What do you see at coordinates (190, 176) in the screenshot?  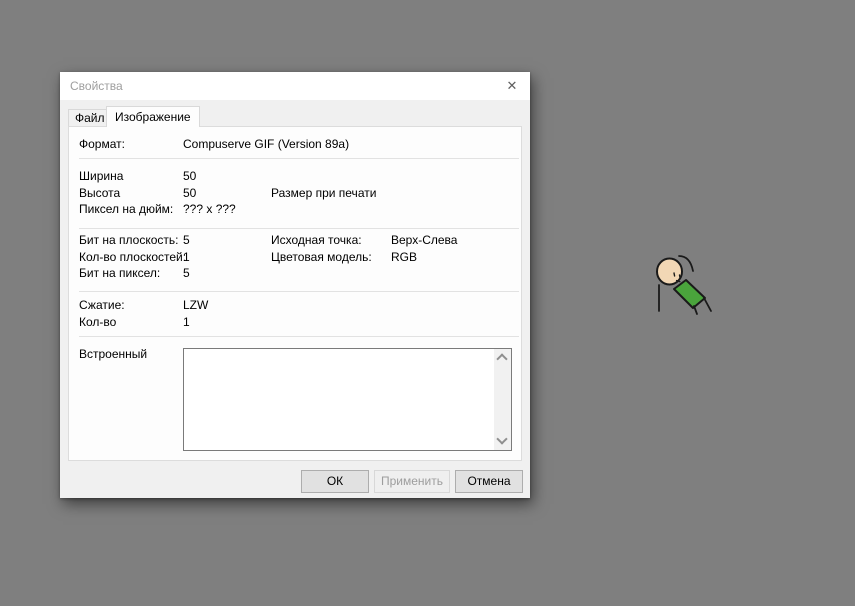 I see `width-value: 50` at bounding box center [190, 176].